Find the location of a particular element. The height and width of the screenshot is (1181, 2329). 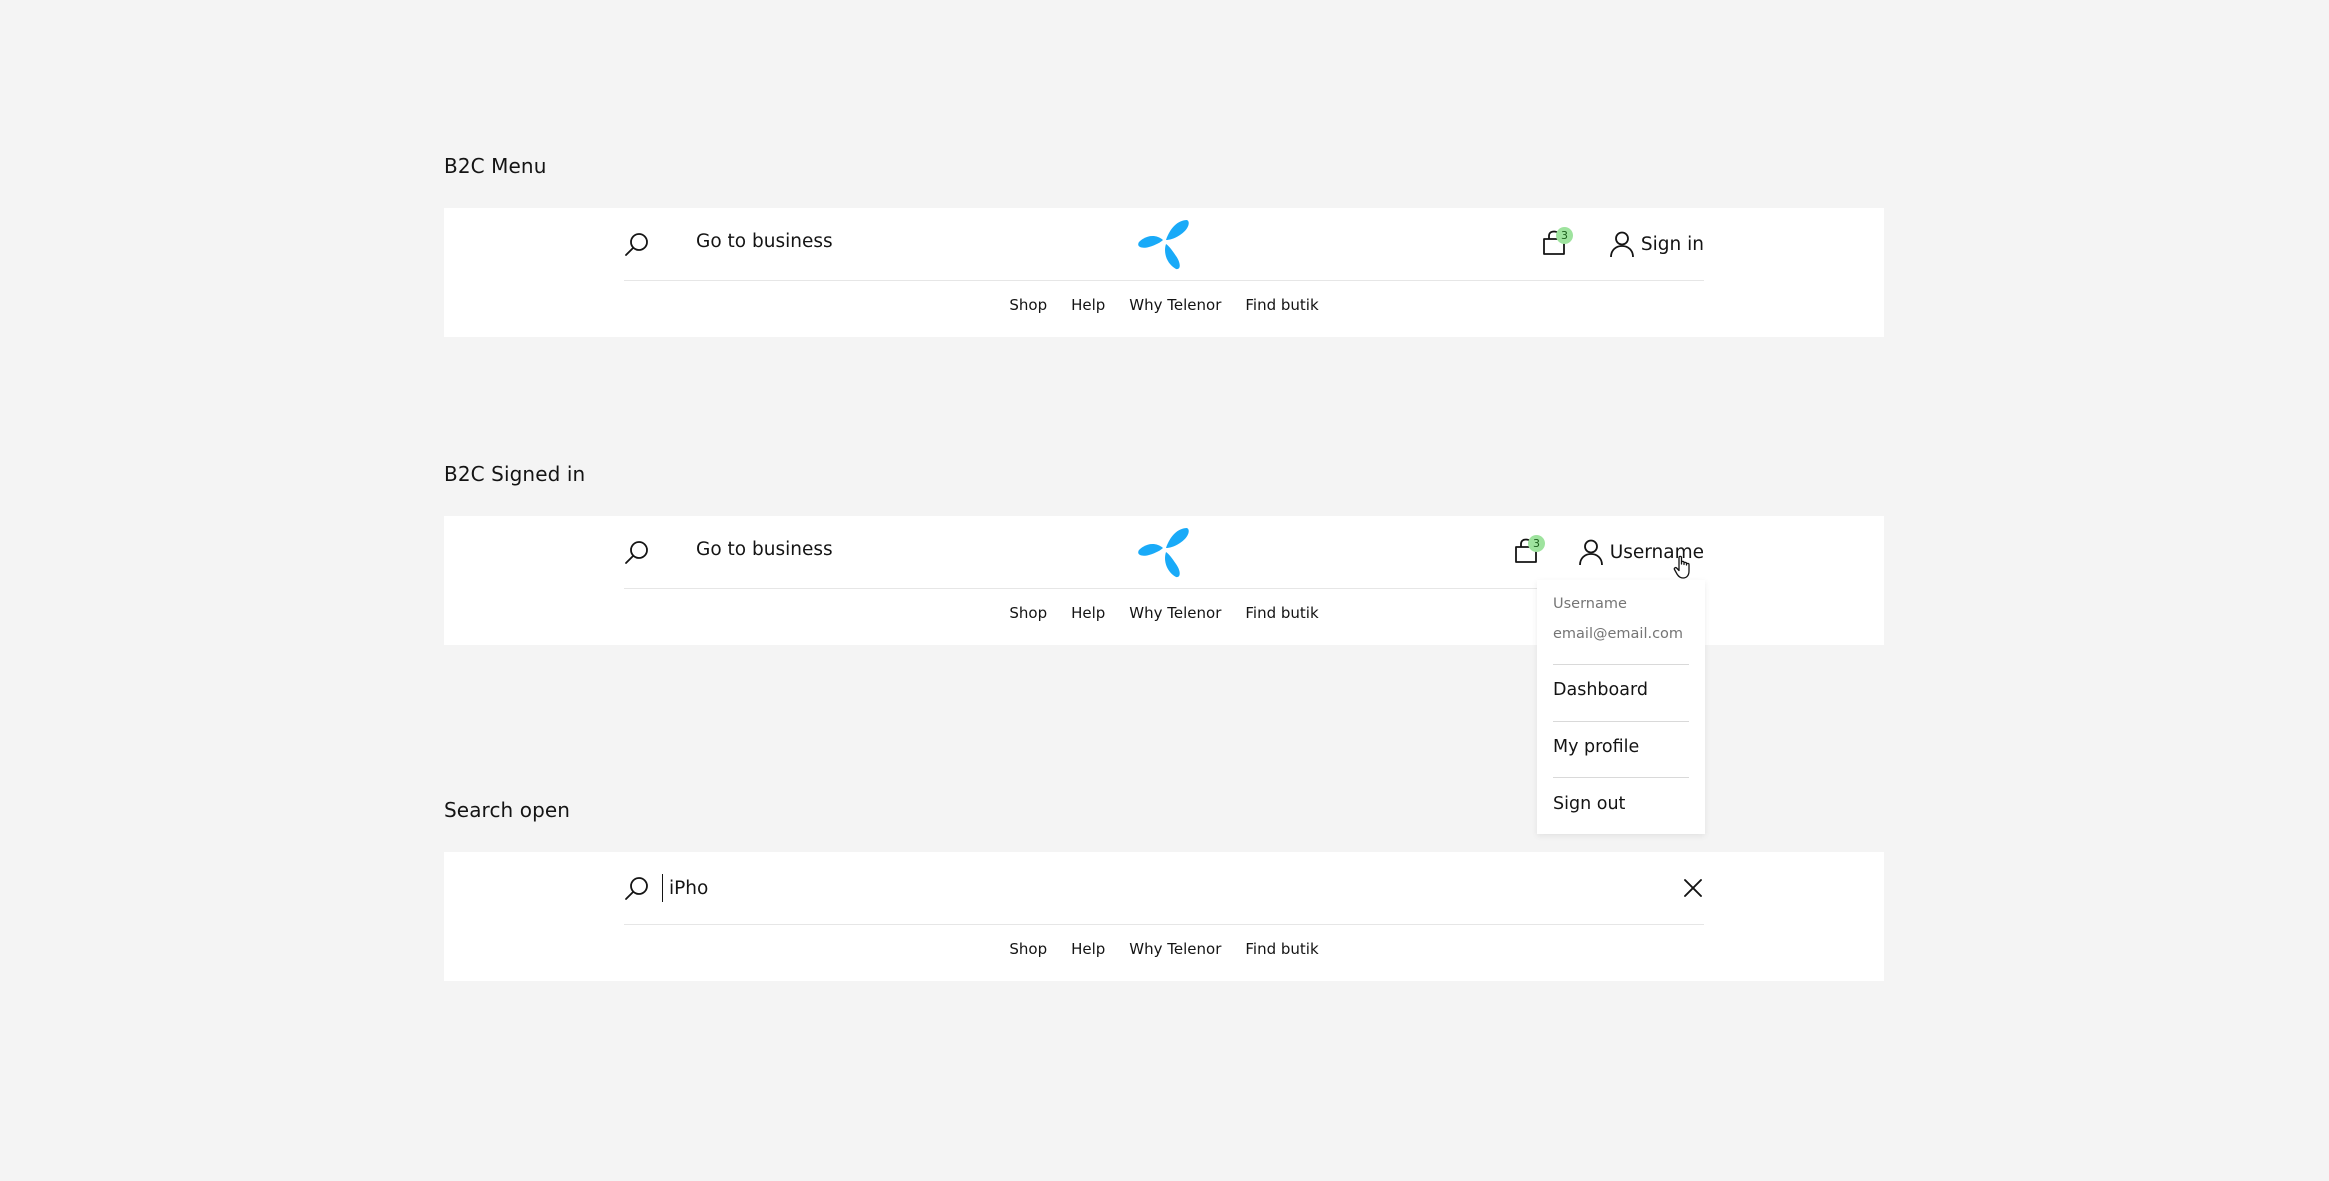

header-topbar: Go to business 3 Username is located at coordinates (1164, 552).